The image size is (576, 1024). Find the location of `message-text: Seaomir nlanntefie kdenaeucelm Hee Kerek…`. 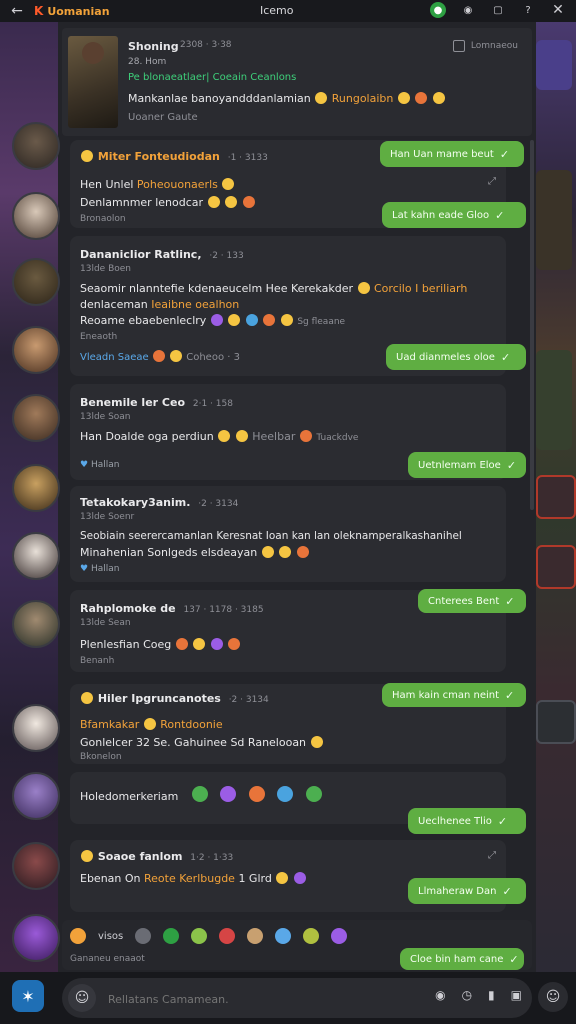

message-text: Seaomir nlanntefie kdenaeucelm Hee Kerek… is located at coordinates (273, 288).